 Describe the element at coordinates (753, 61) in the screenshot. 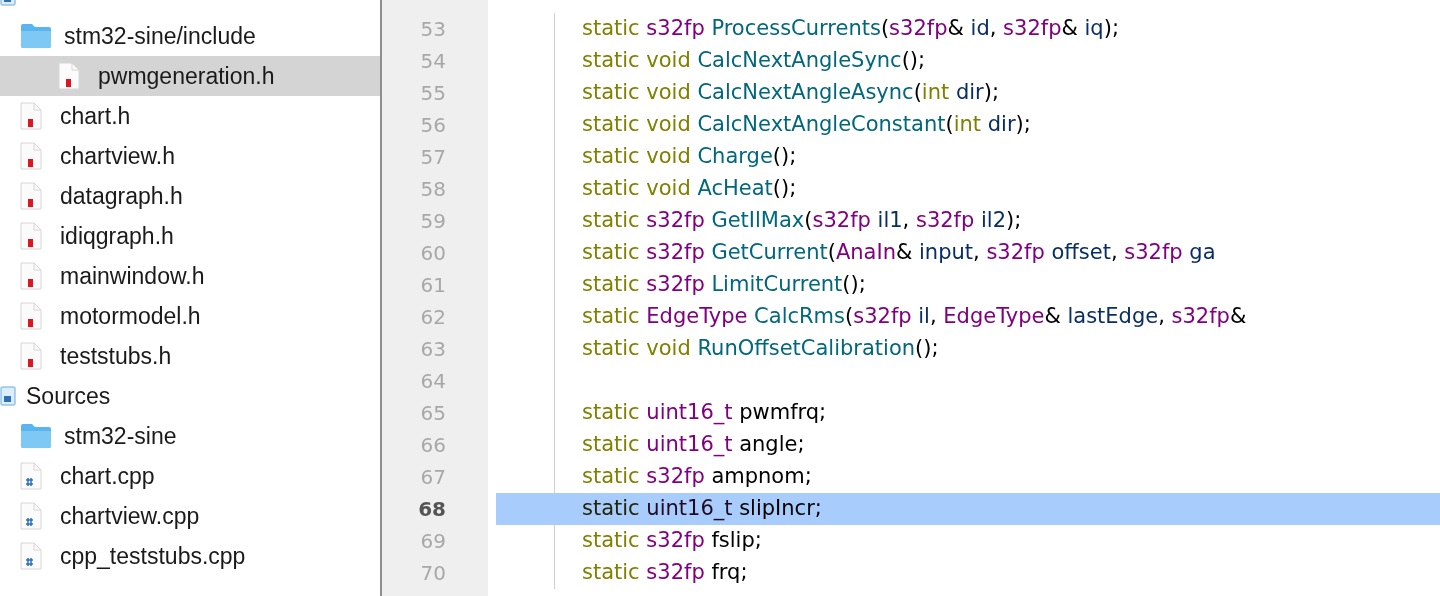

I see `code-text: static void CalcNextAngleSync();` at that location.